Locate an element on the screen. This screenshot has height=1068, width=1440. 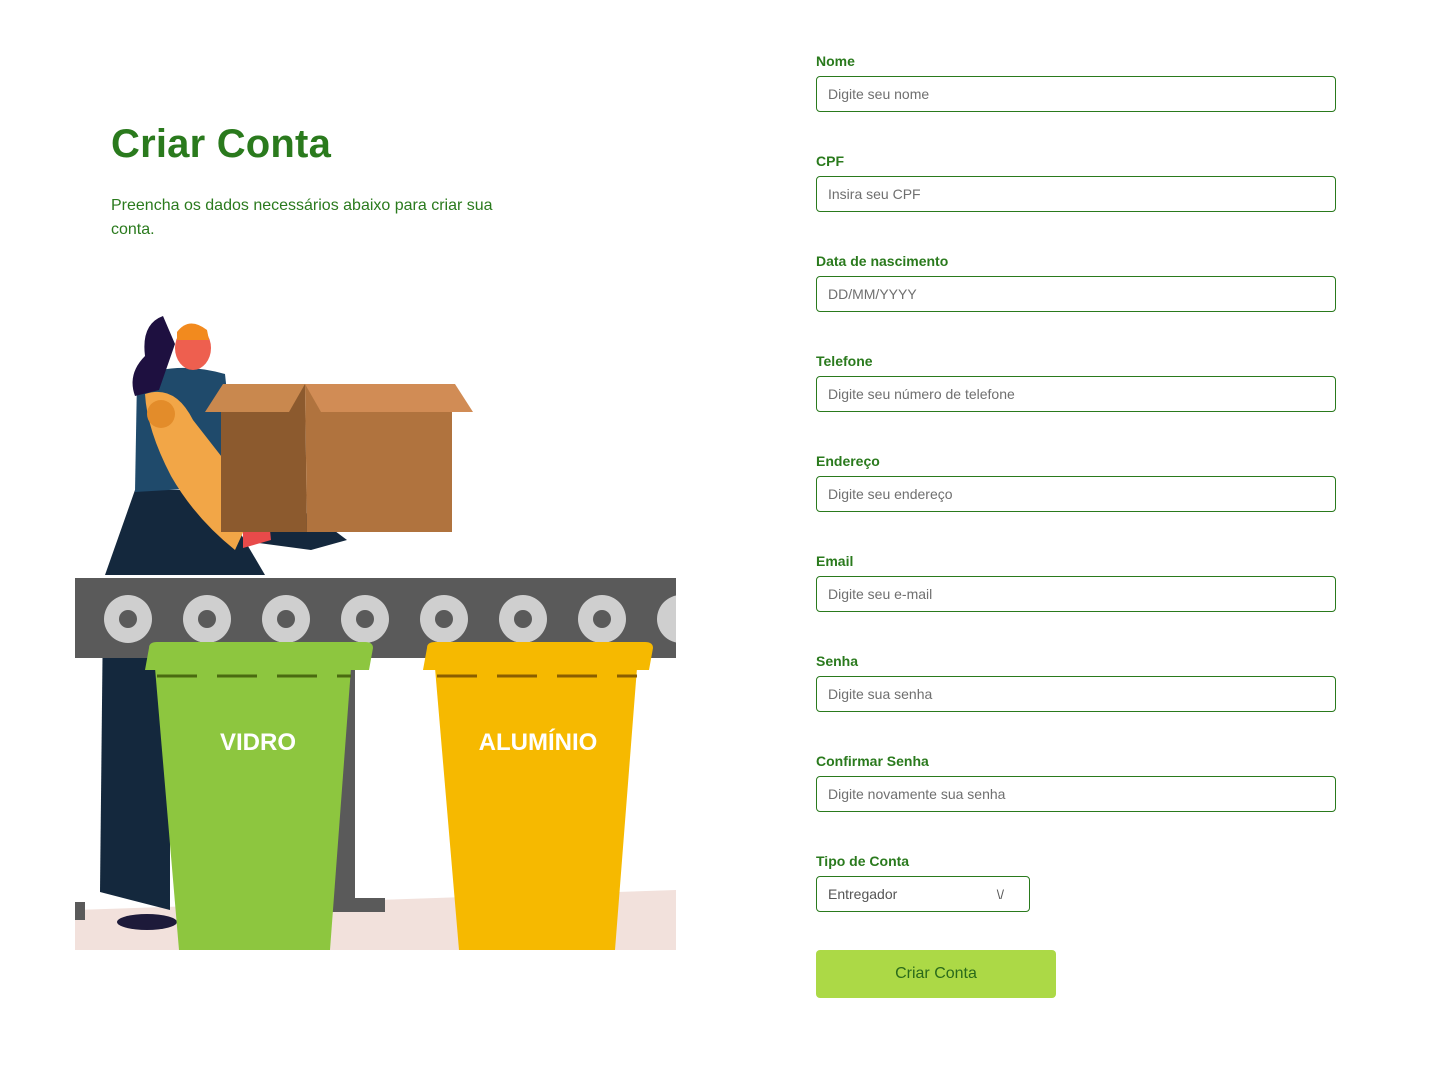
birthdate-input is located at coordinates (1076, 294).